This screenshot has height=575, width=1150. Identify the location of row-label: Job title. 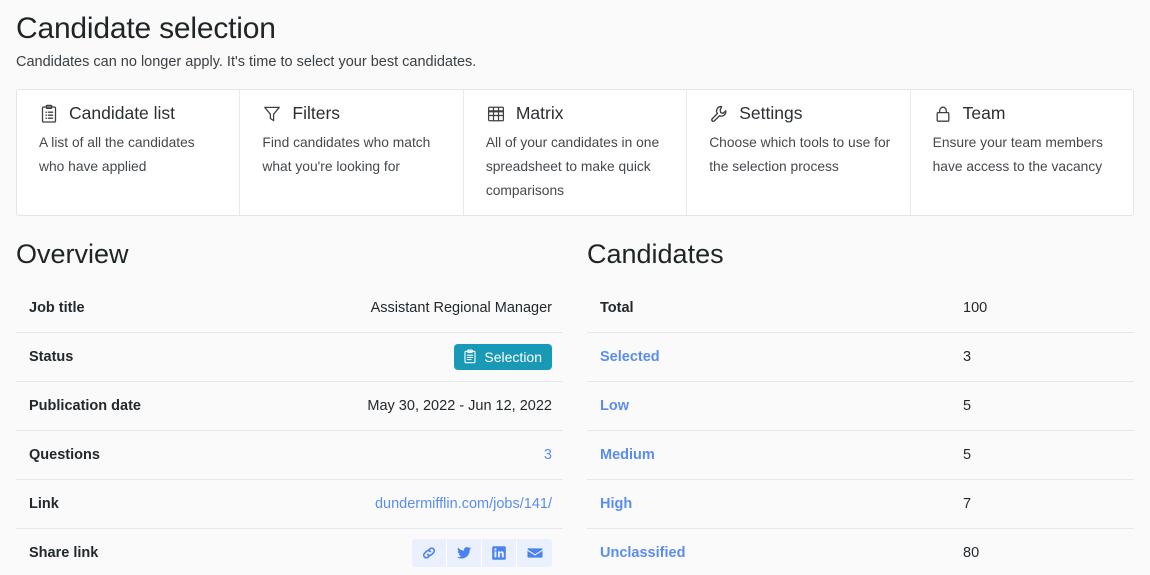
(57, 307).